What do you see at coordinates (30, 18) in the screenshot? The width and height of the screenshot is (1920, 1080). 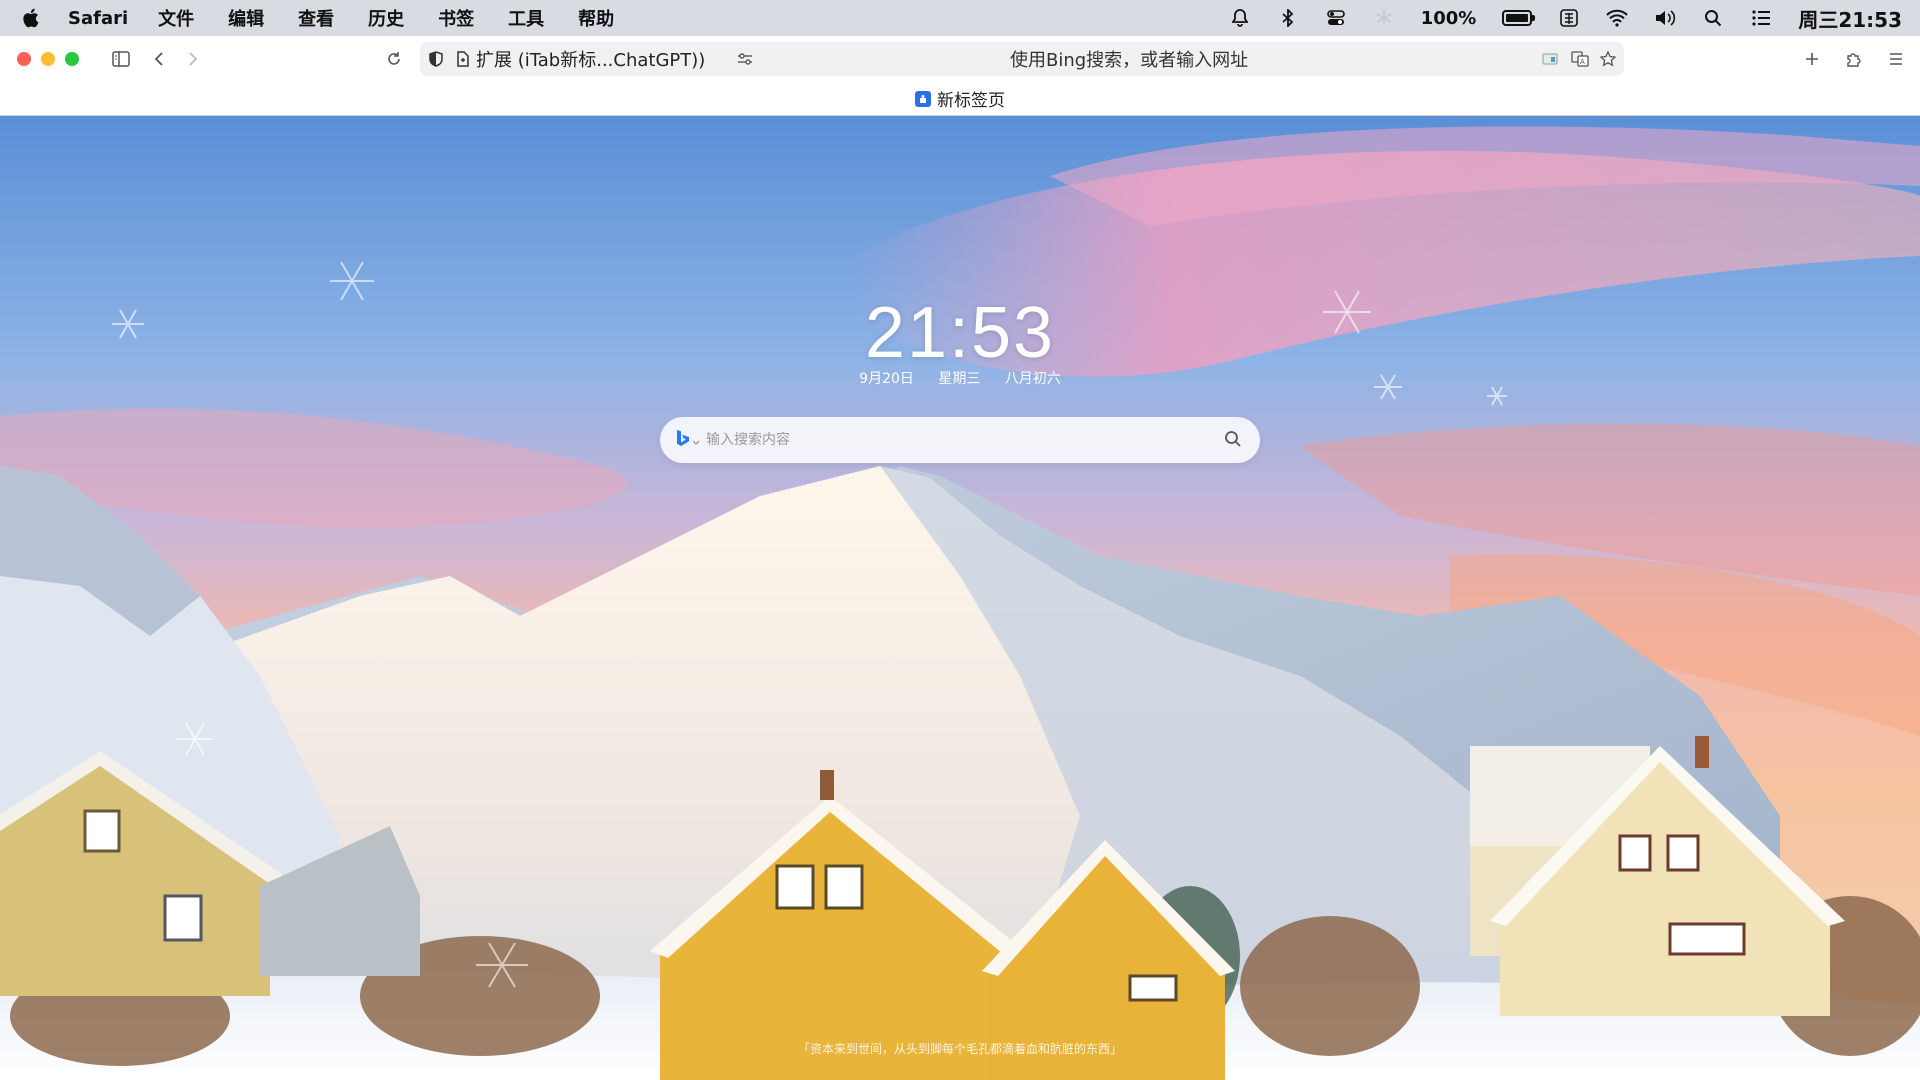 I see `apple-logo-icon` at bounding box center [30, 18].